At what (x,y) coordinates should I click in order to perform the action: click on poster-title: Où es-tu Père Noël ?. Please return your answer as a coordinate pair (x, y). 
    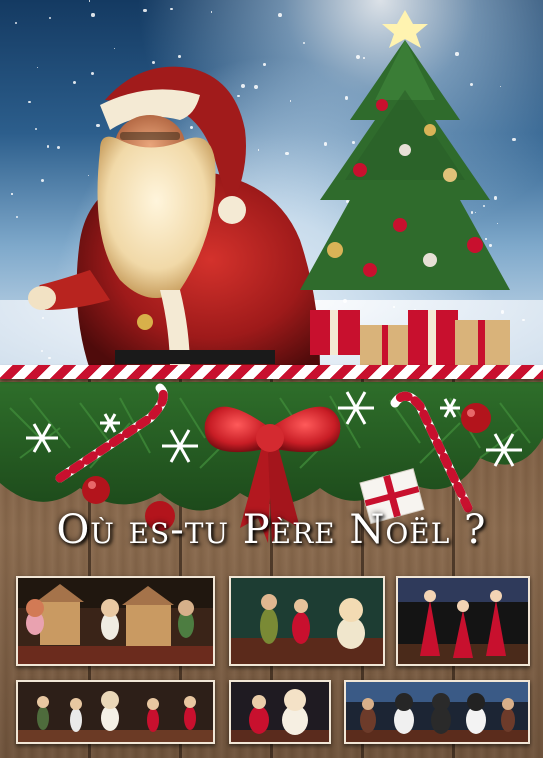
    Looking at the image, I should click on (271, 530).